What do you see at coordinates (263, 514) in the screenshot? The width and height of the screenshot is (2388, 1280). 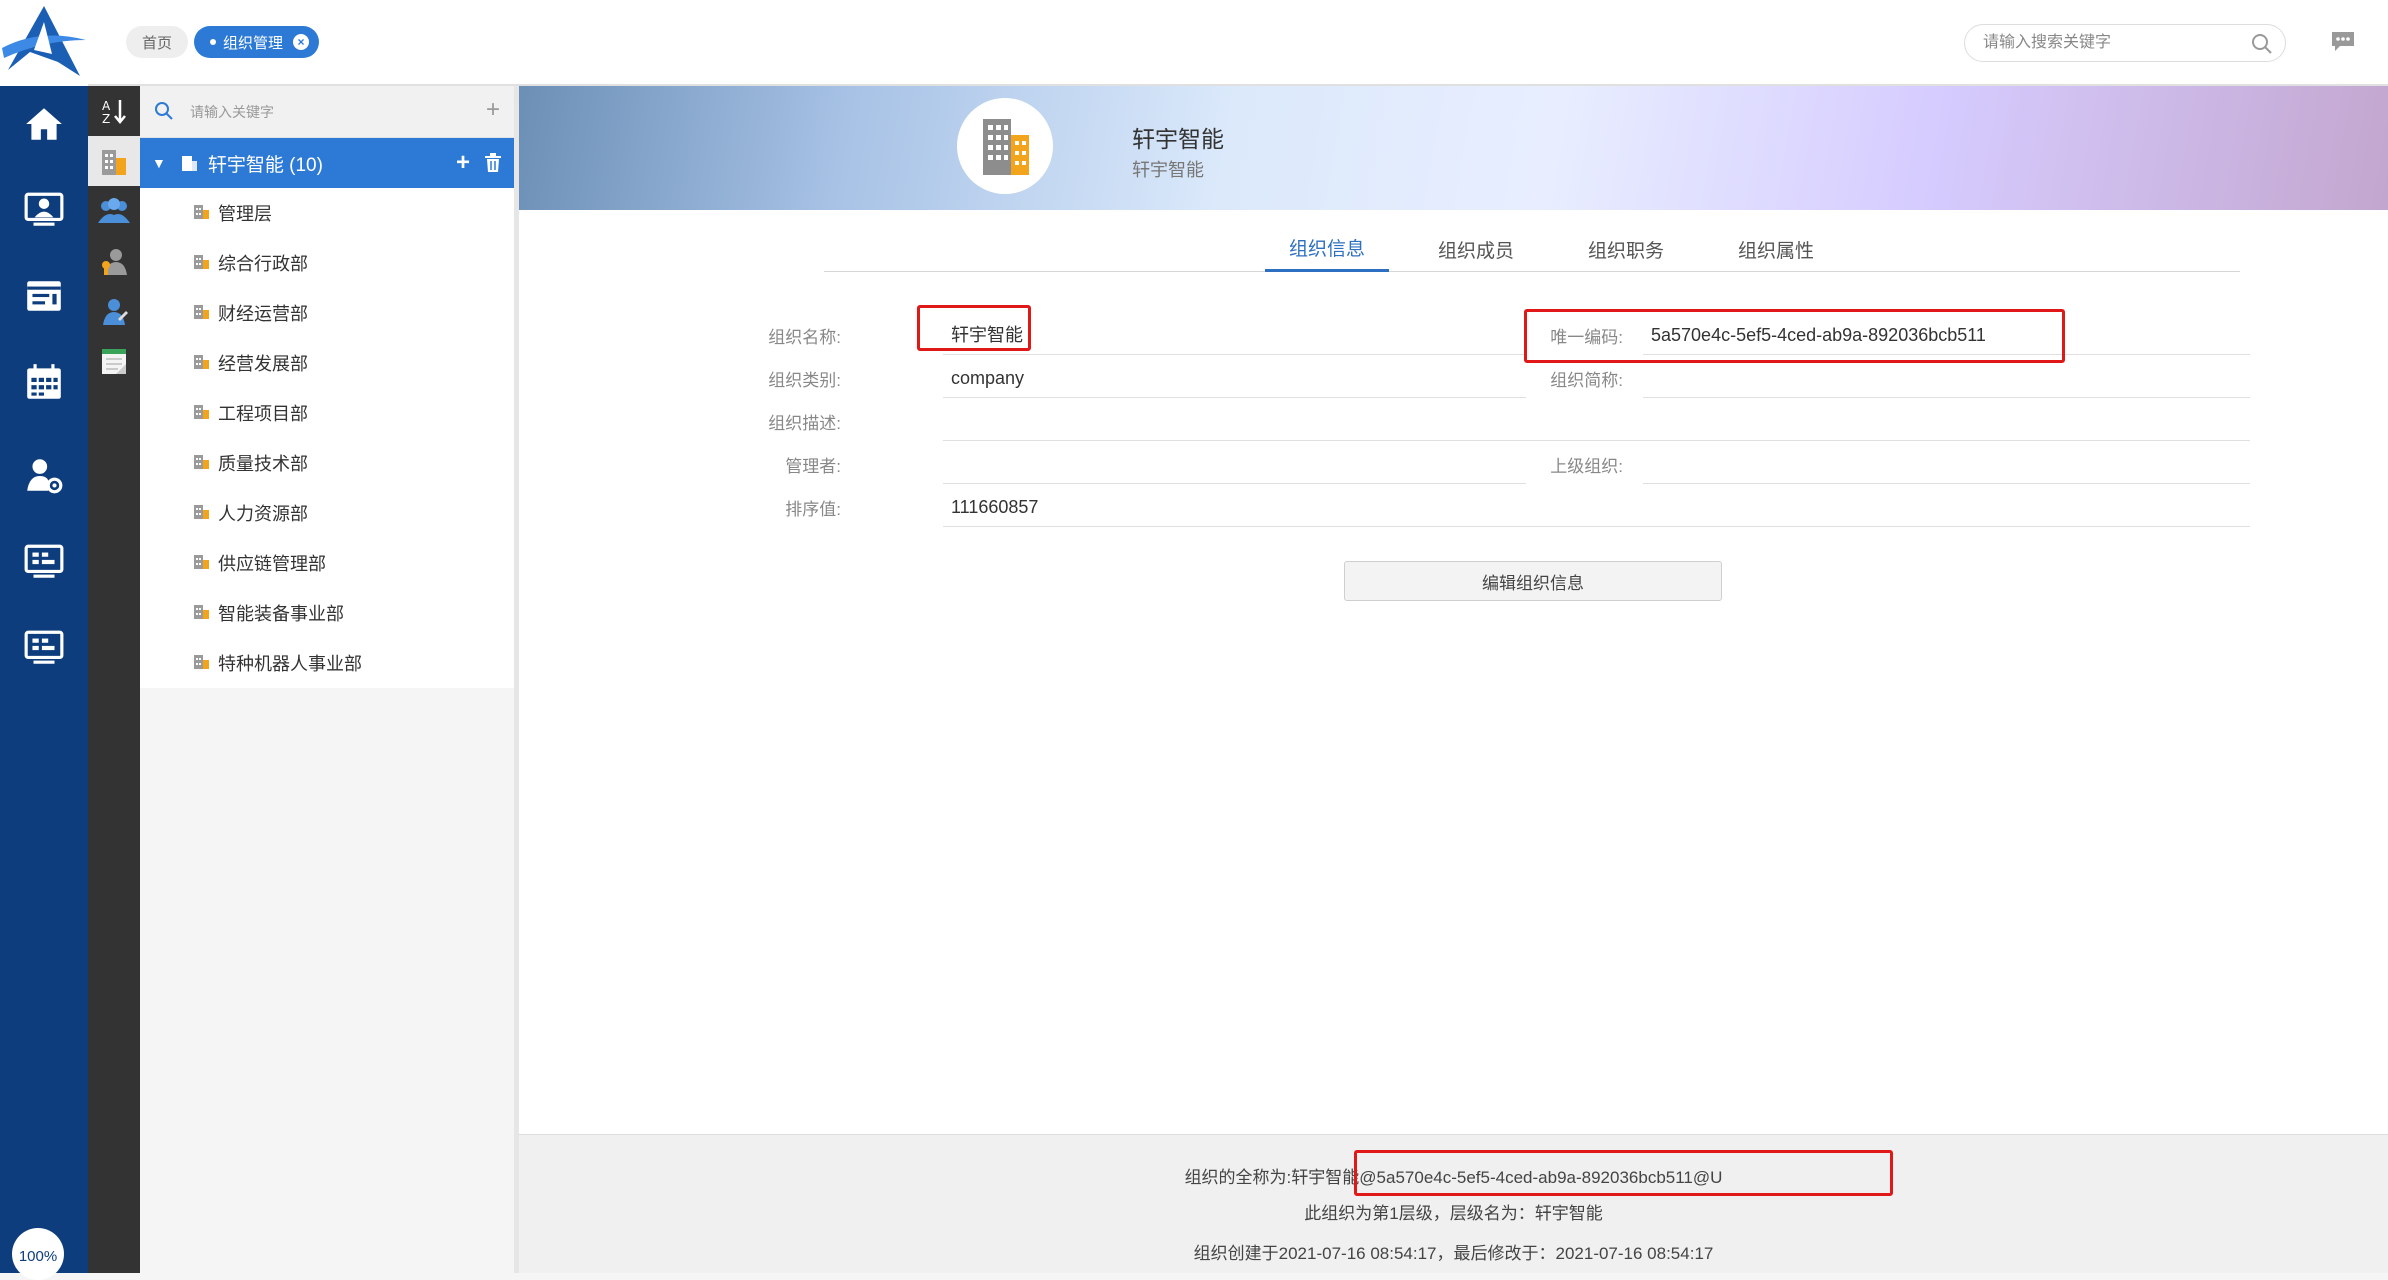 I see `tree-node-label: 人力资源部` at bounding box center [263, 514].